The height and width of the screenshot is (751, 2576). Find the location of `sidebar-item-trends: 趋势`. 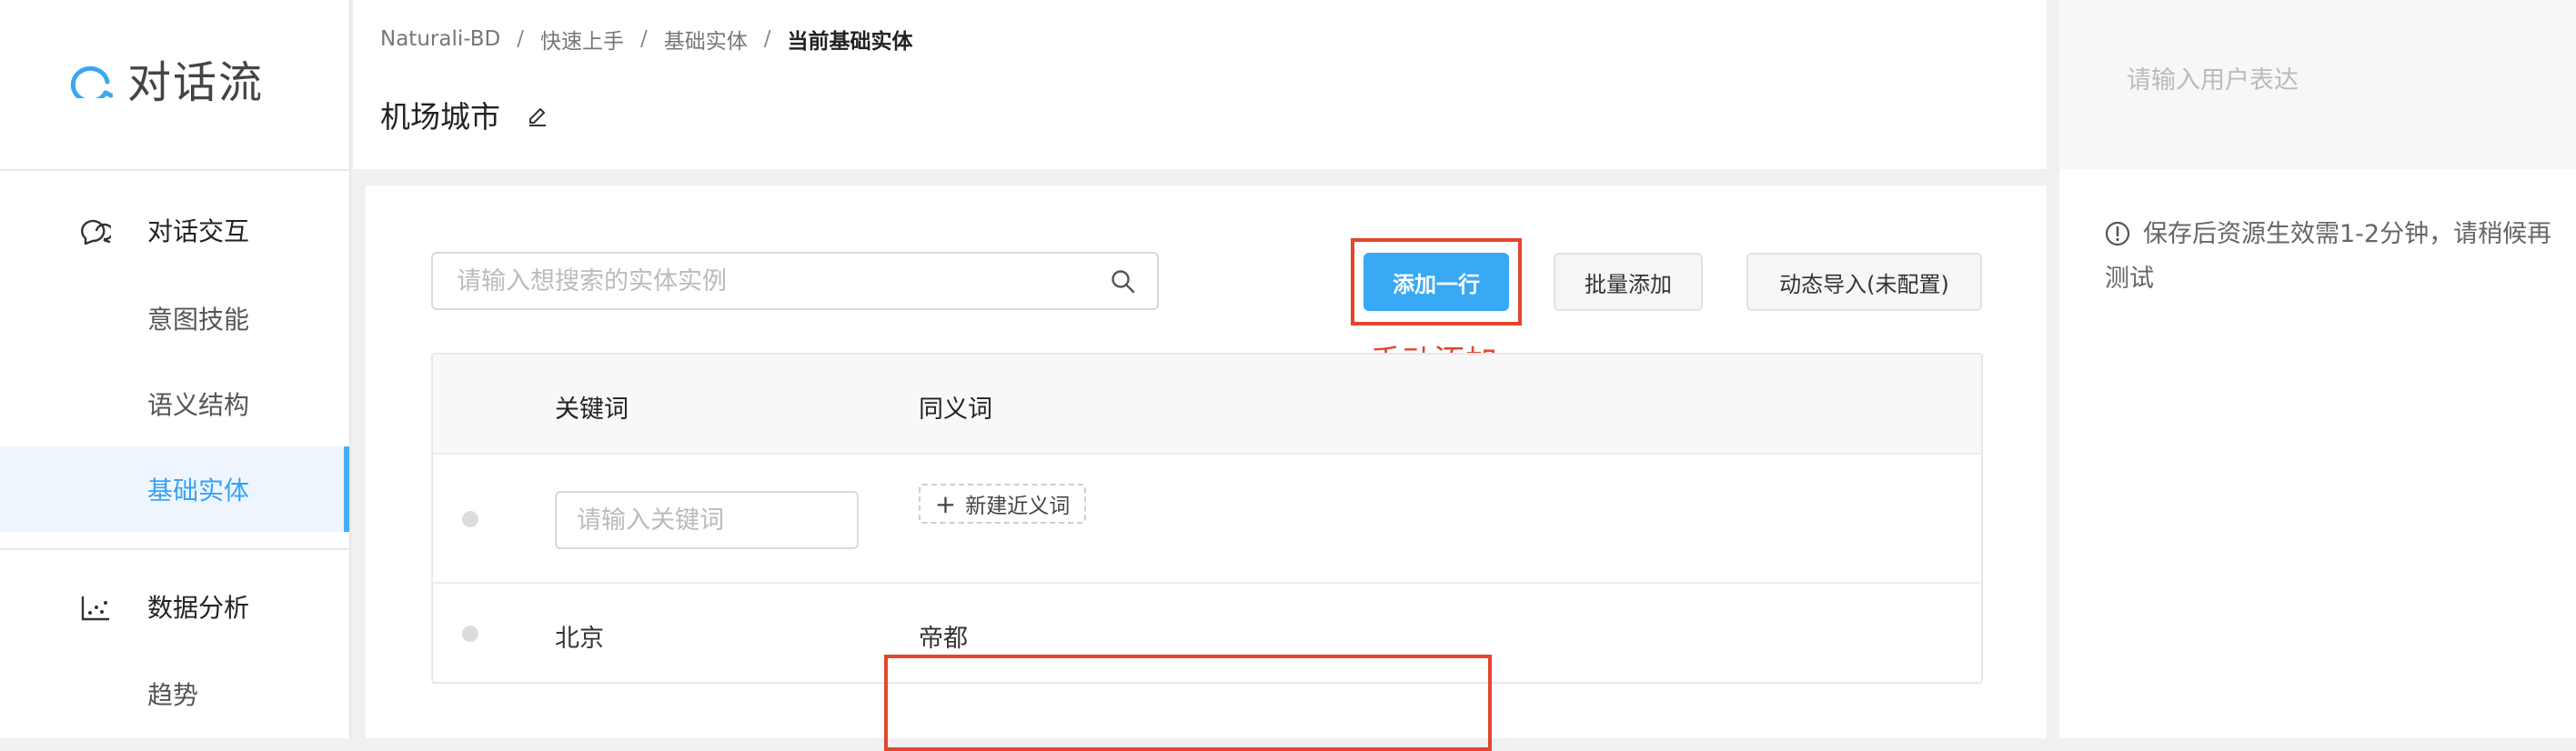

sidebar-item-trends: 趋势 is located at coordinates (174, 694).